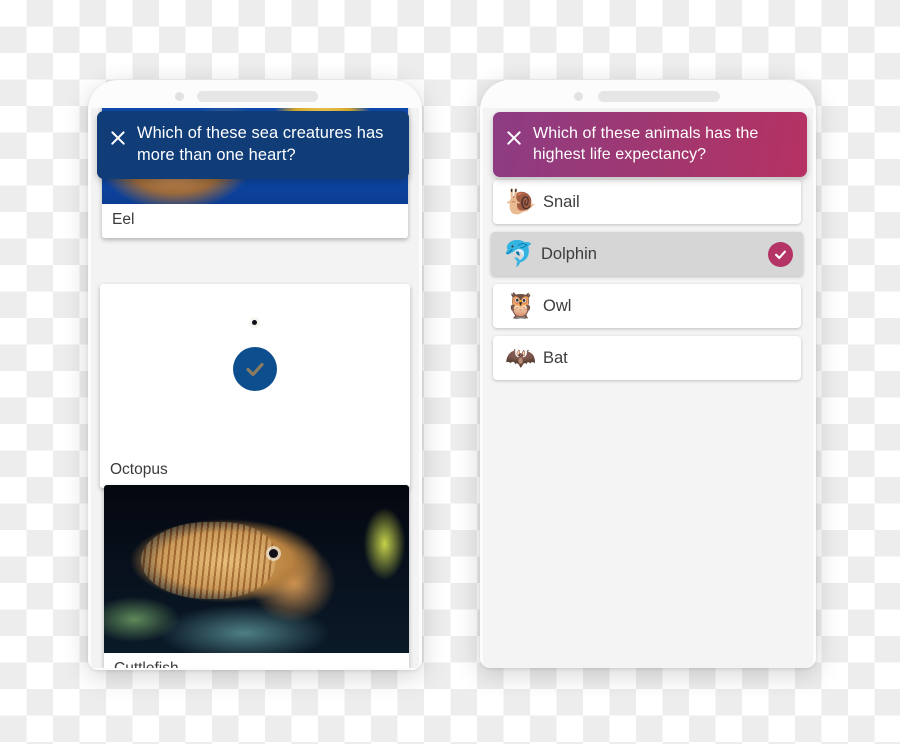  What do you see at coordinates (256, 660) in the screenshot?
I see `option-label-cuttlefish: Cuttlefish` at bounding box center [256, 660].